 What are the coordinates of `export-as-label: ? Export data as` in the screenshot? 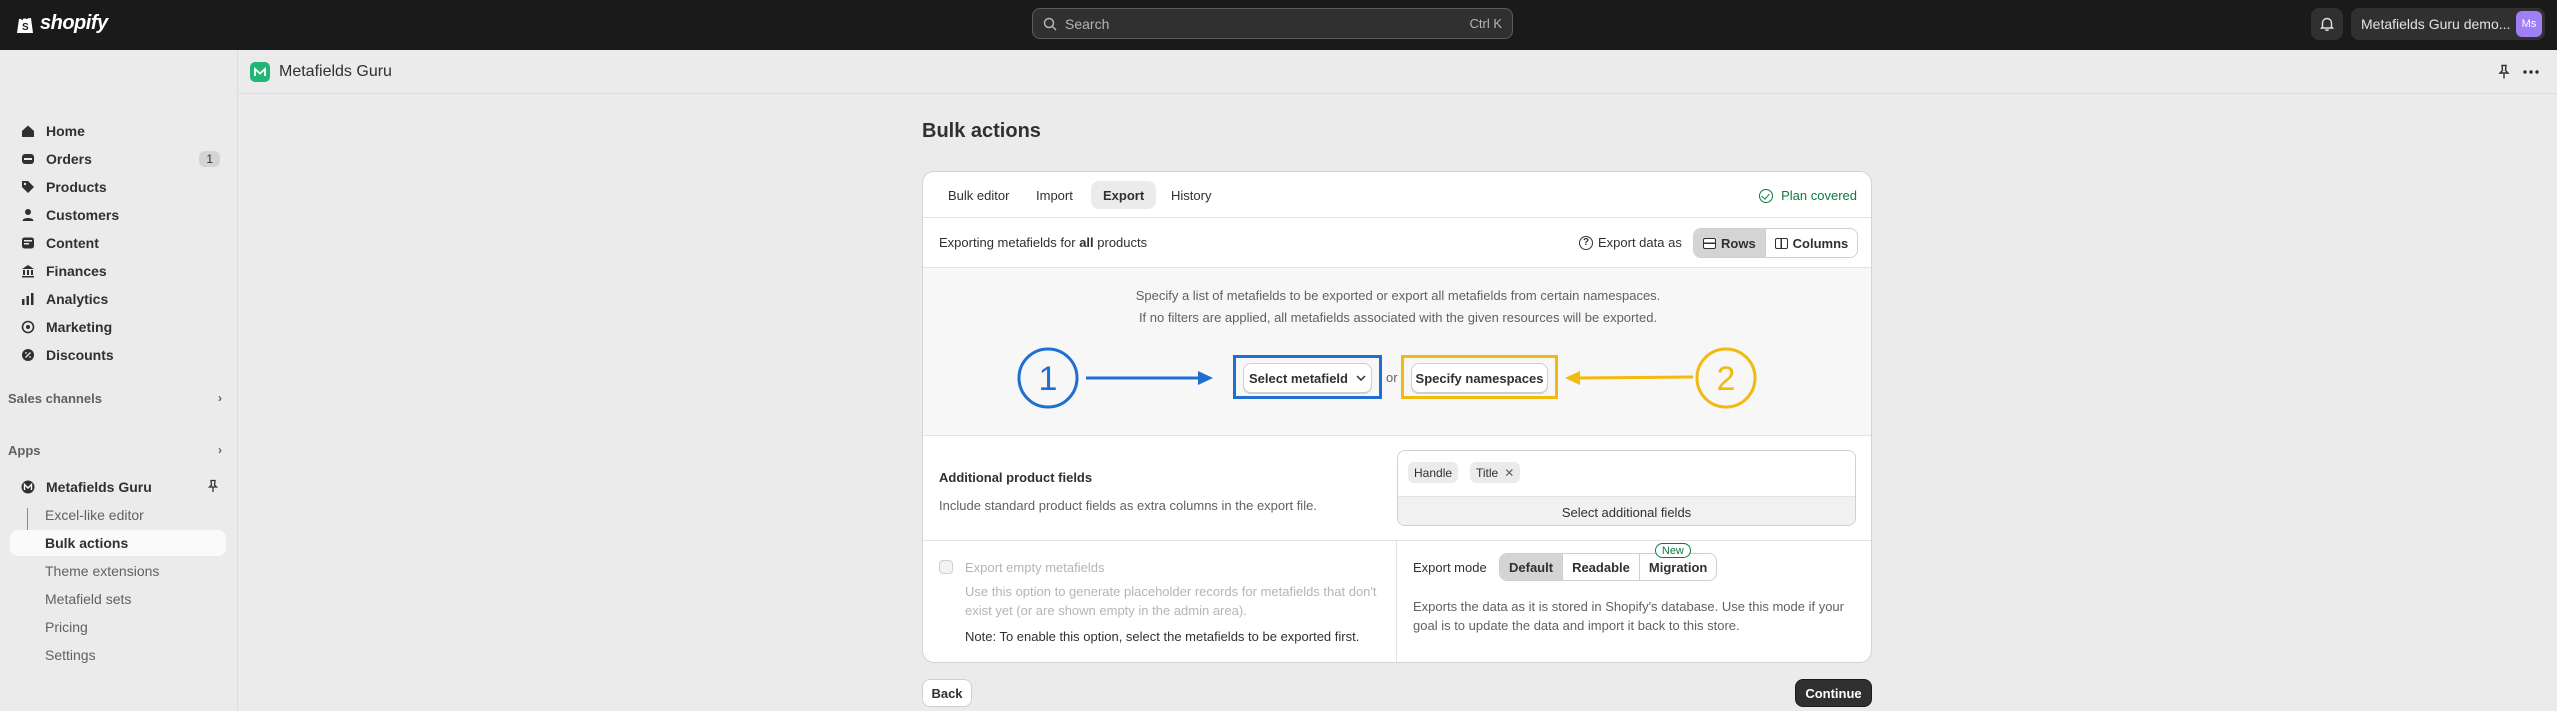 It's located at (1630, 242).